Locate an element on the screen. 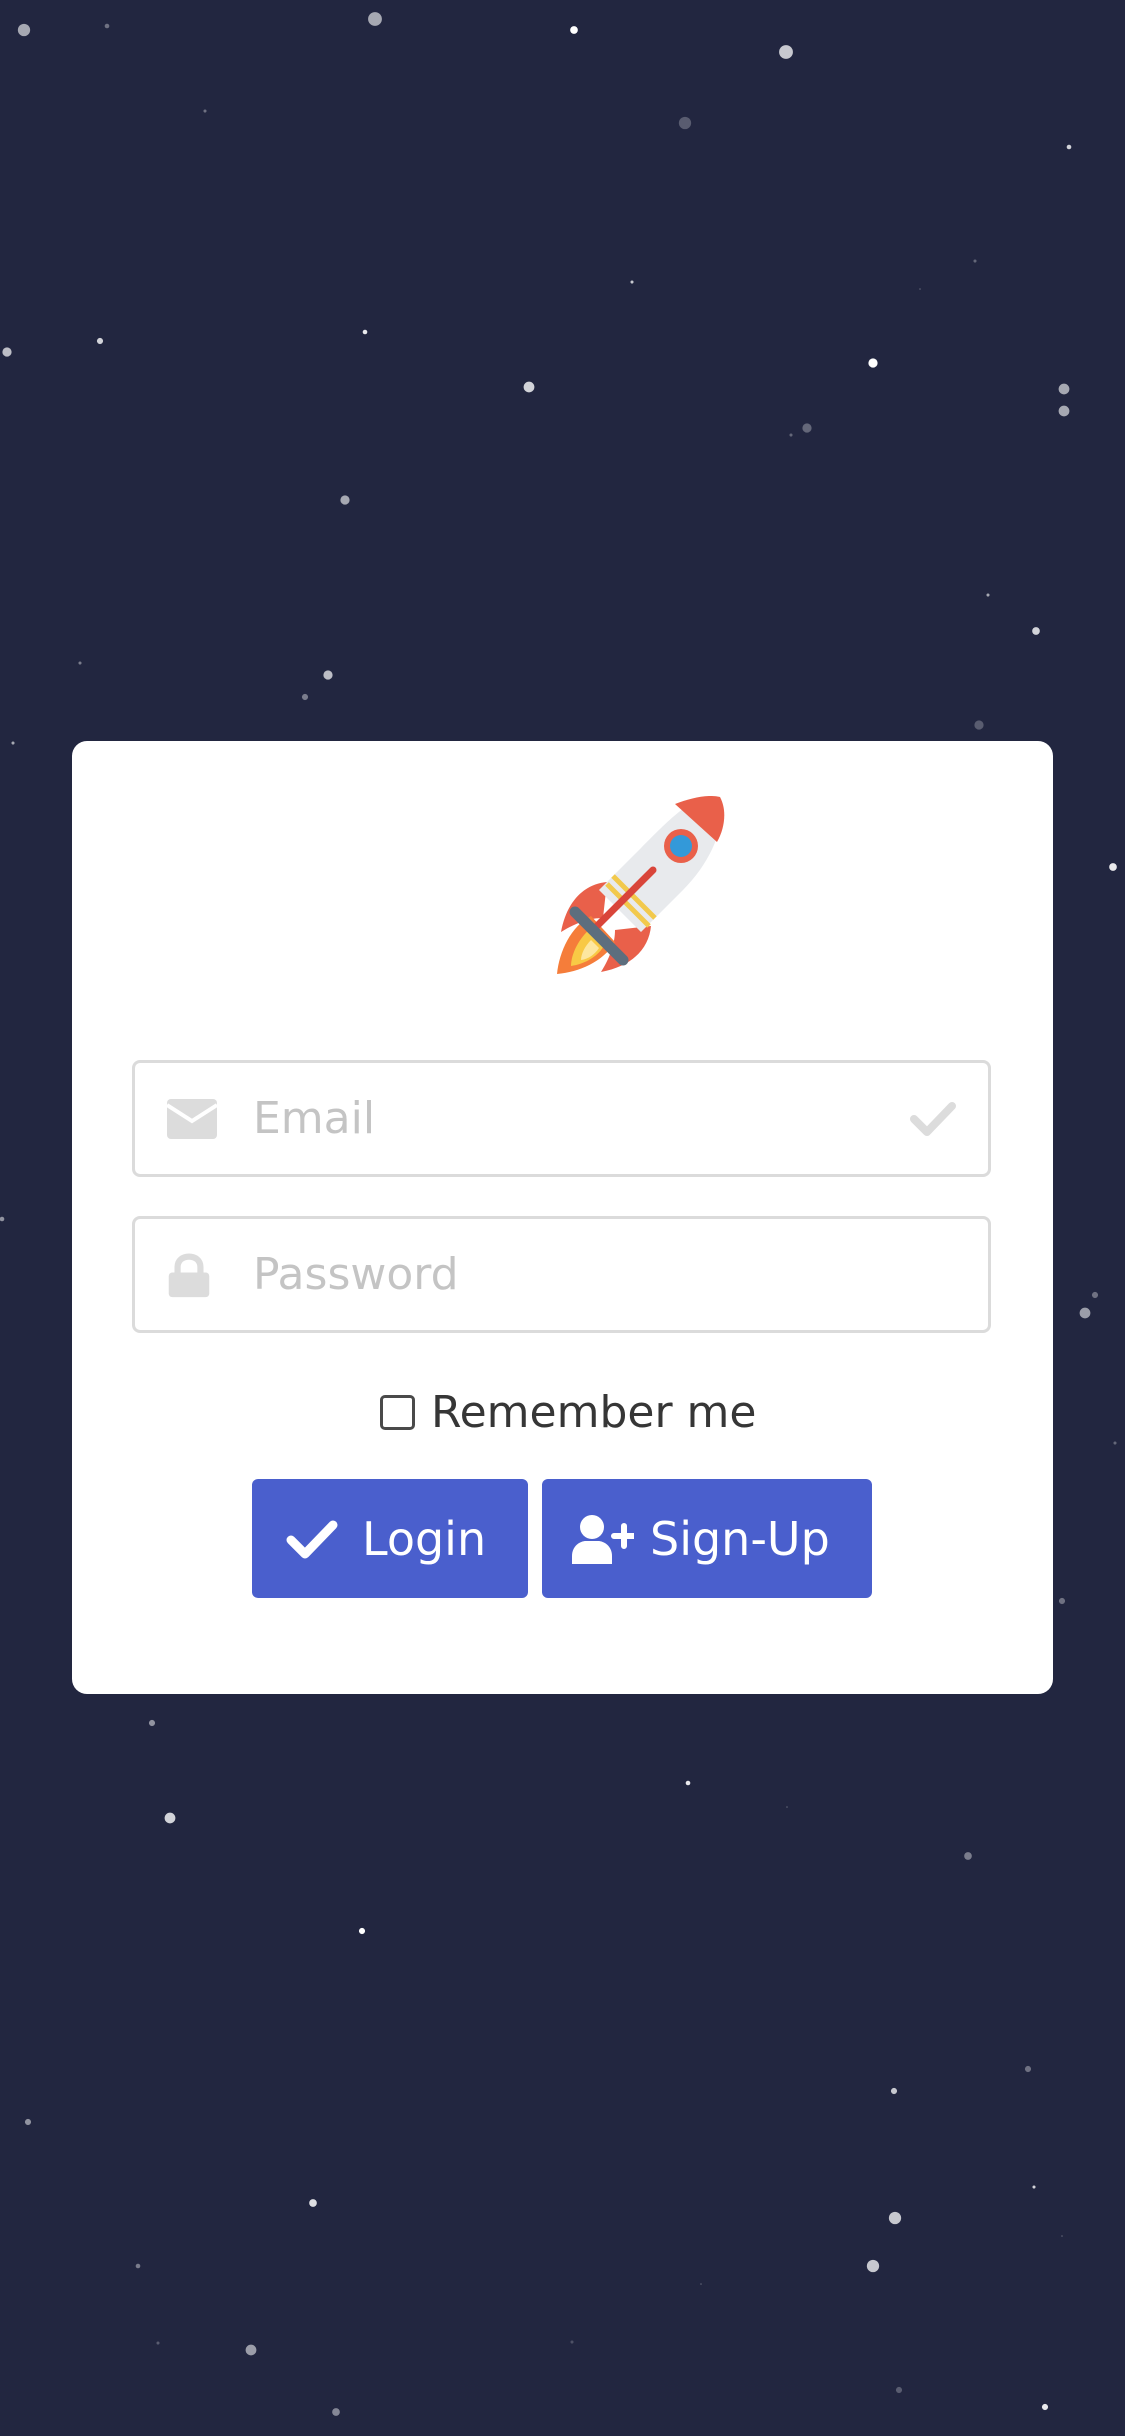 The image size is (1125, 2436). lock-icon is located at coordinates (189, 1275).